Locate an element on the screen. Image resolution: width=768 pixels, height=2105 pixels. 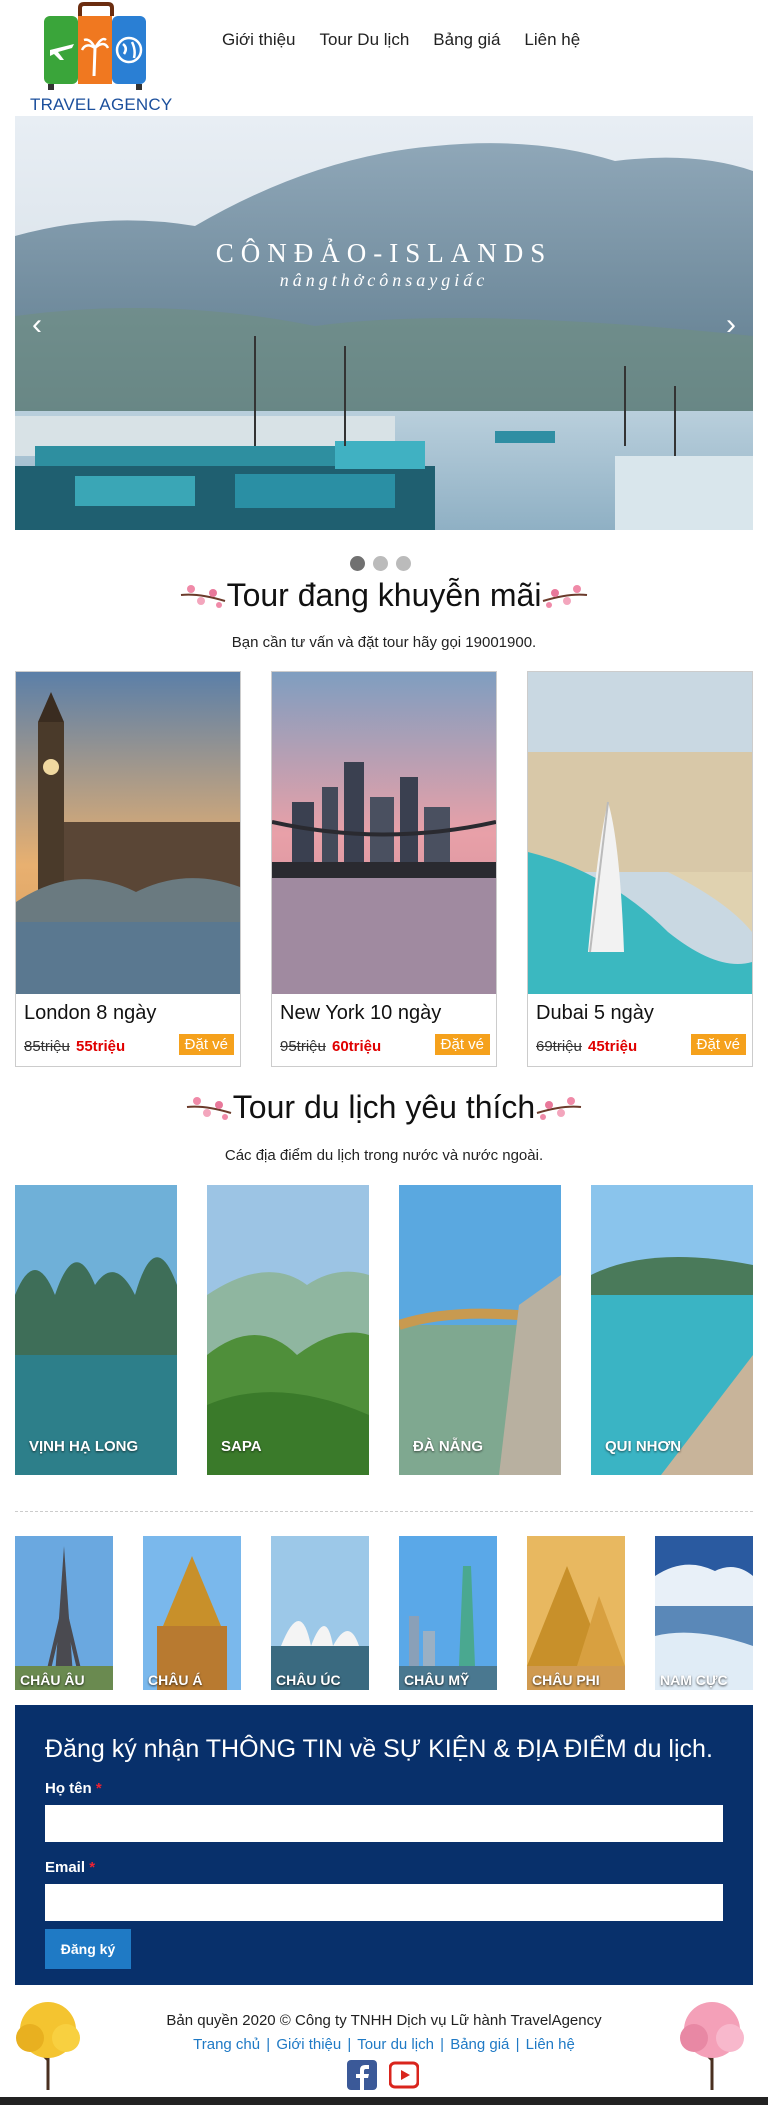
dubai-image is located at coordinates (640, 833).